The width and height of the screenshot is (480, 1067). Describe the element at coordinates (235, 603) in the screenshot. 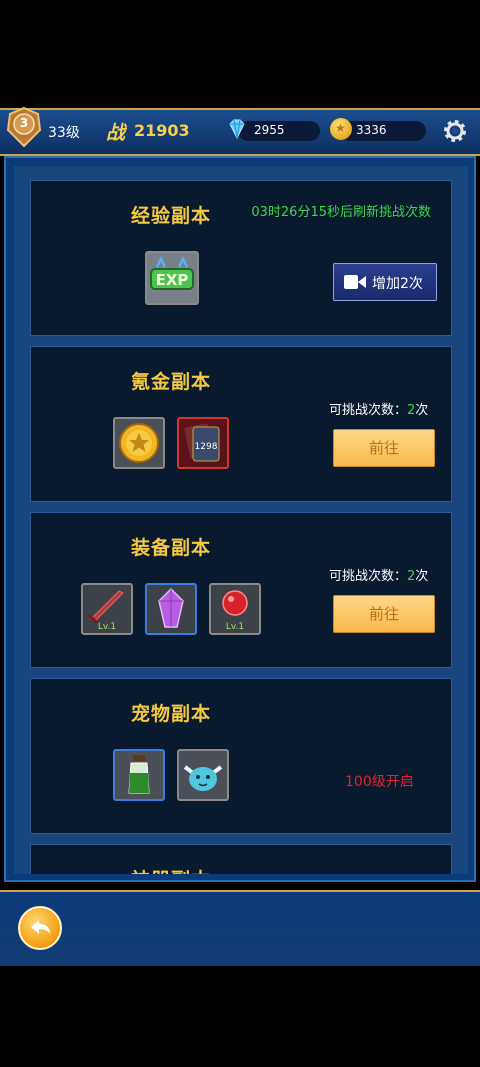

I see `red-gem-icon` at that location.